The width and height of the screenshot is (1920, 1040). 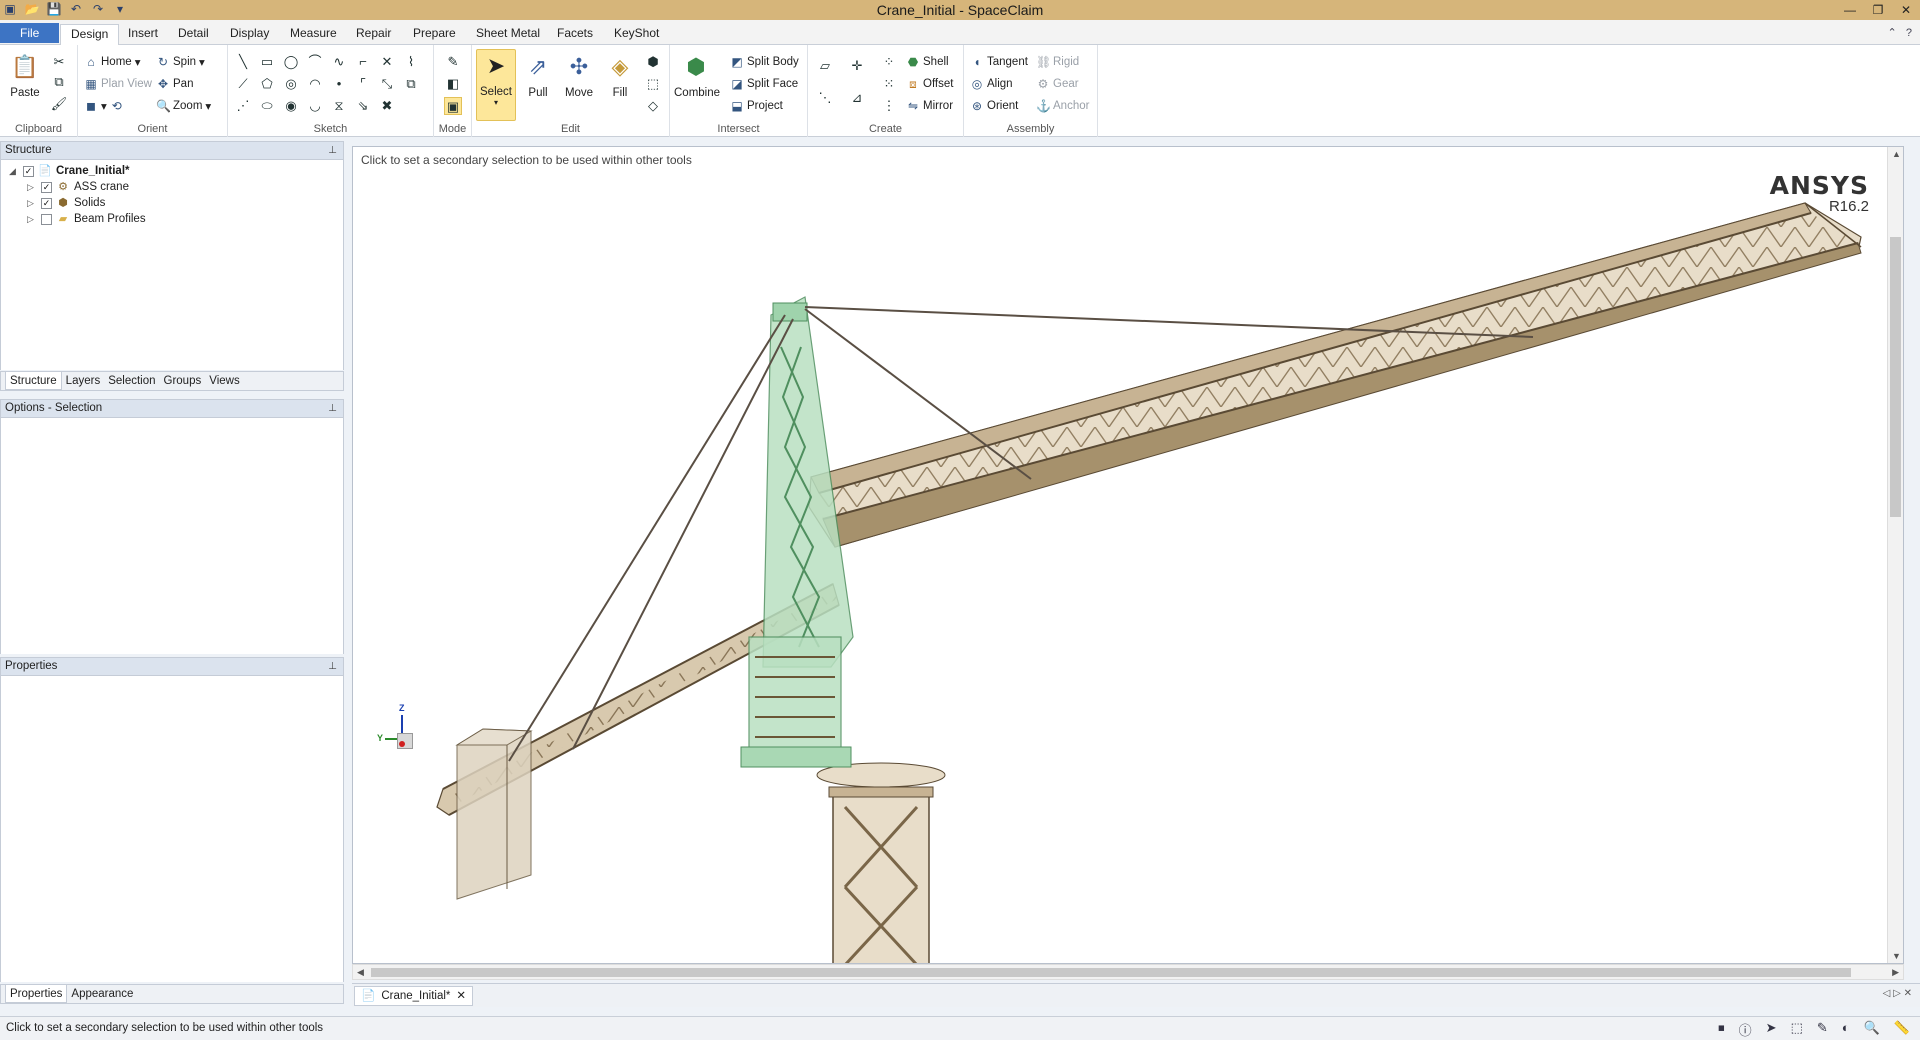 I want to click on minimize-ribbon-icon: ⌃, so click(x=1891, y=33).